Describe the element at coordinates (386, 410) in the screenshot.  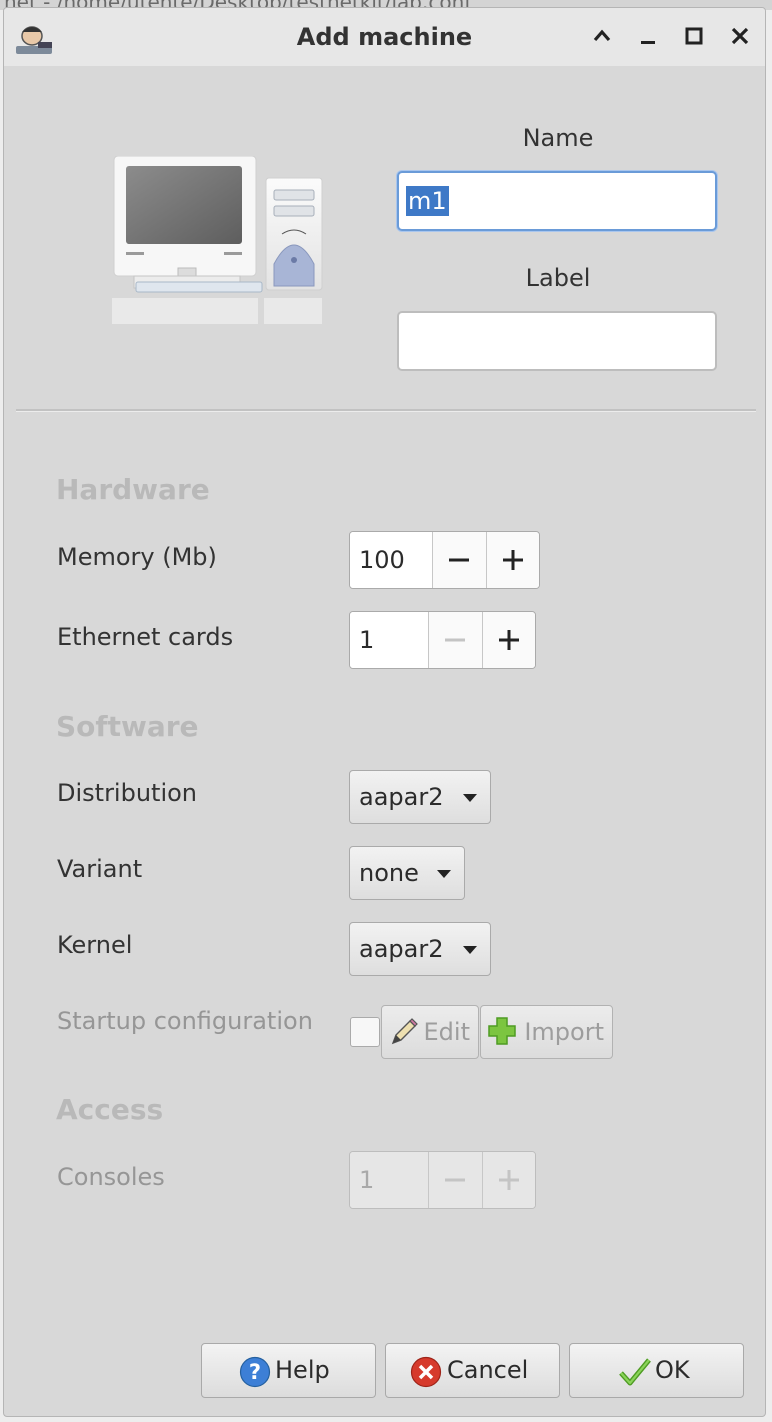
I see `separator` at that location.